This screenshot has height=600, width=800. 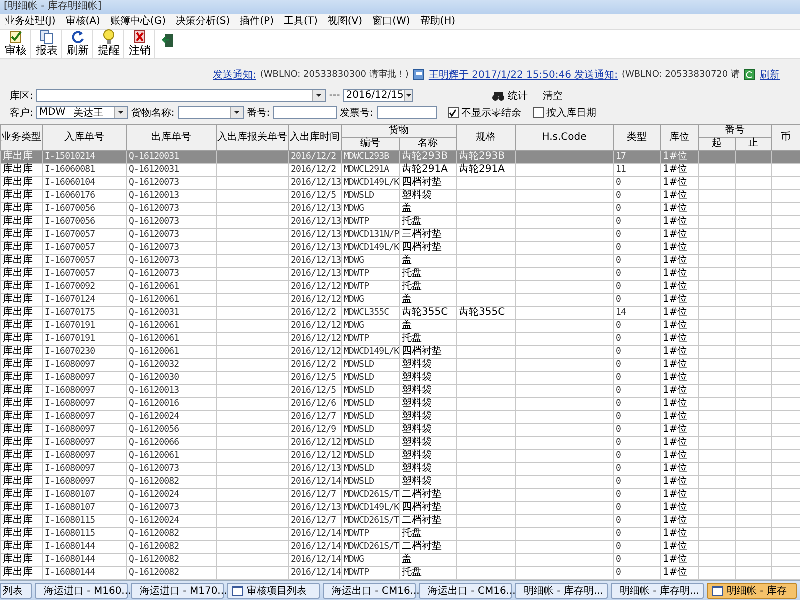 I want to click on table-cell: MDWTP, so click(x=371, y=287).